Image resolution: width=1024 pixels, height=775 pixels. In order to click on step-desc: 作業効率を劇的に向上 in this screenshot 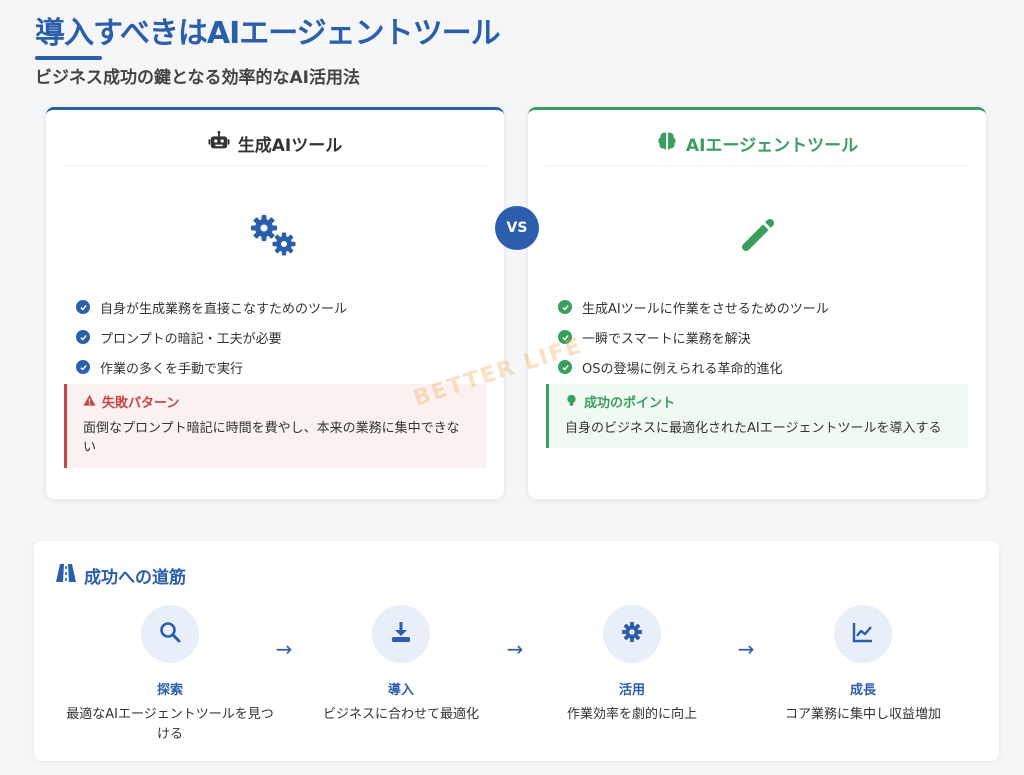, I will do `click(631, 714)`.